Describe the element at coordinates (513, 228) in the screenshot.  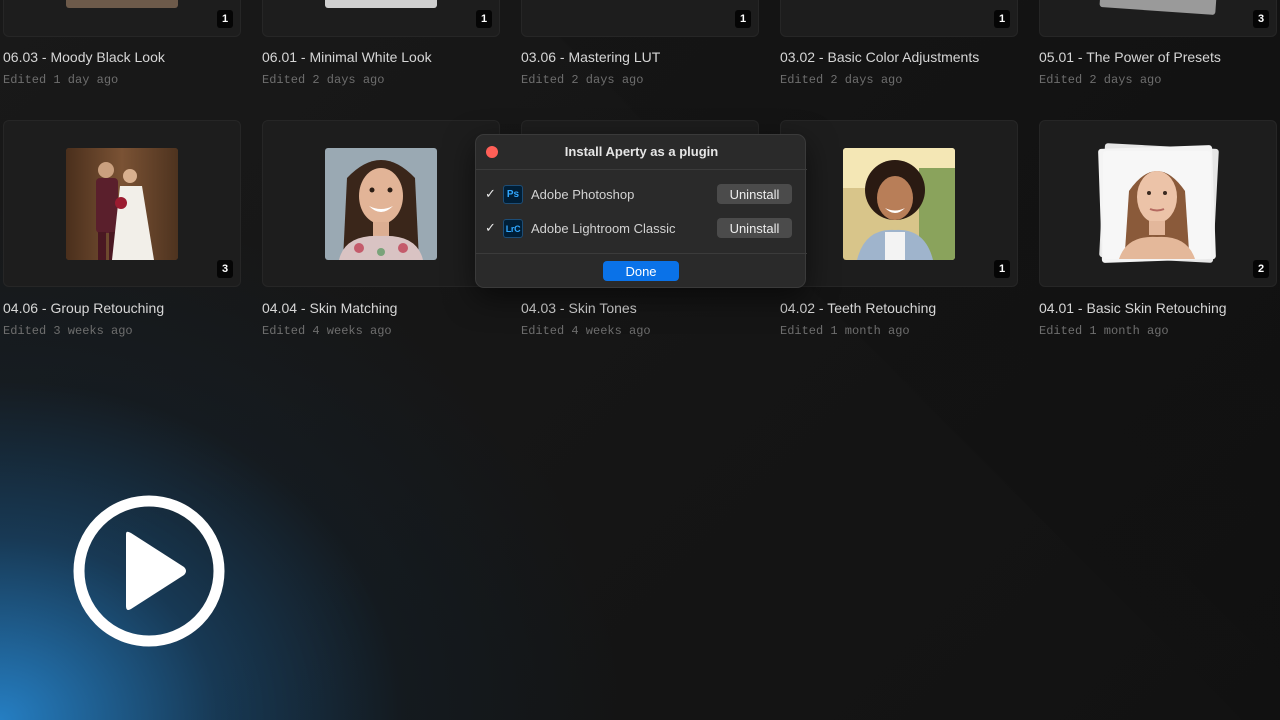
I see `lightroom-classic-icon: LrC` at that location.